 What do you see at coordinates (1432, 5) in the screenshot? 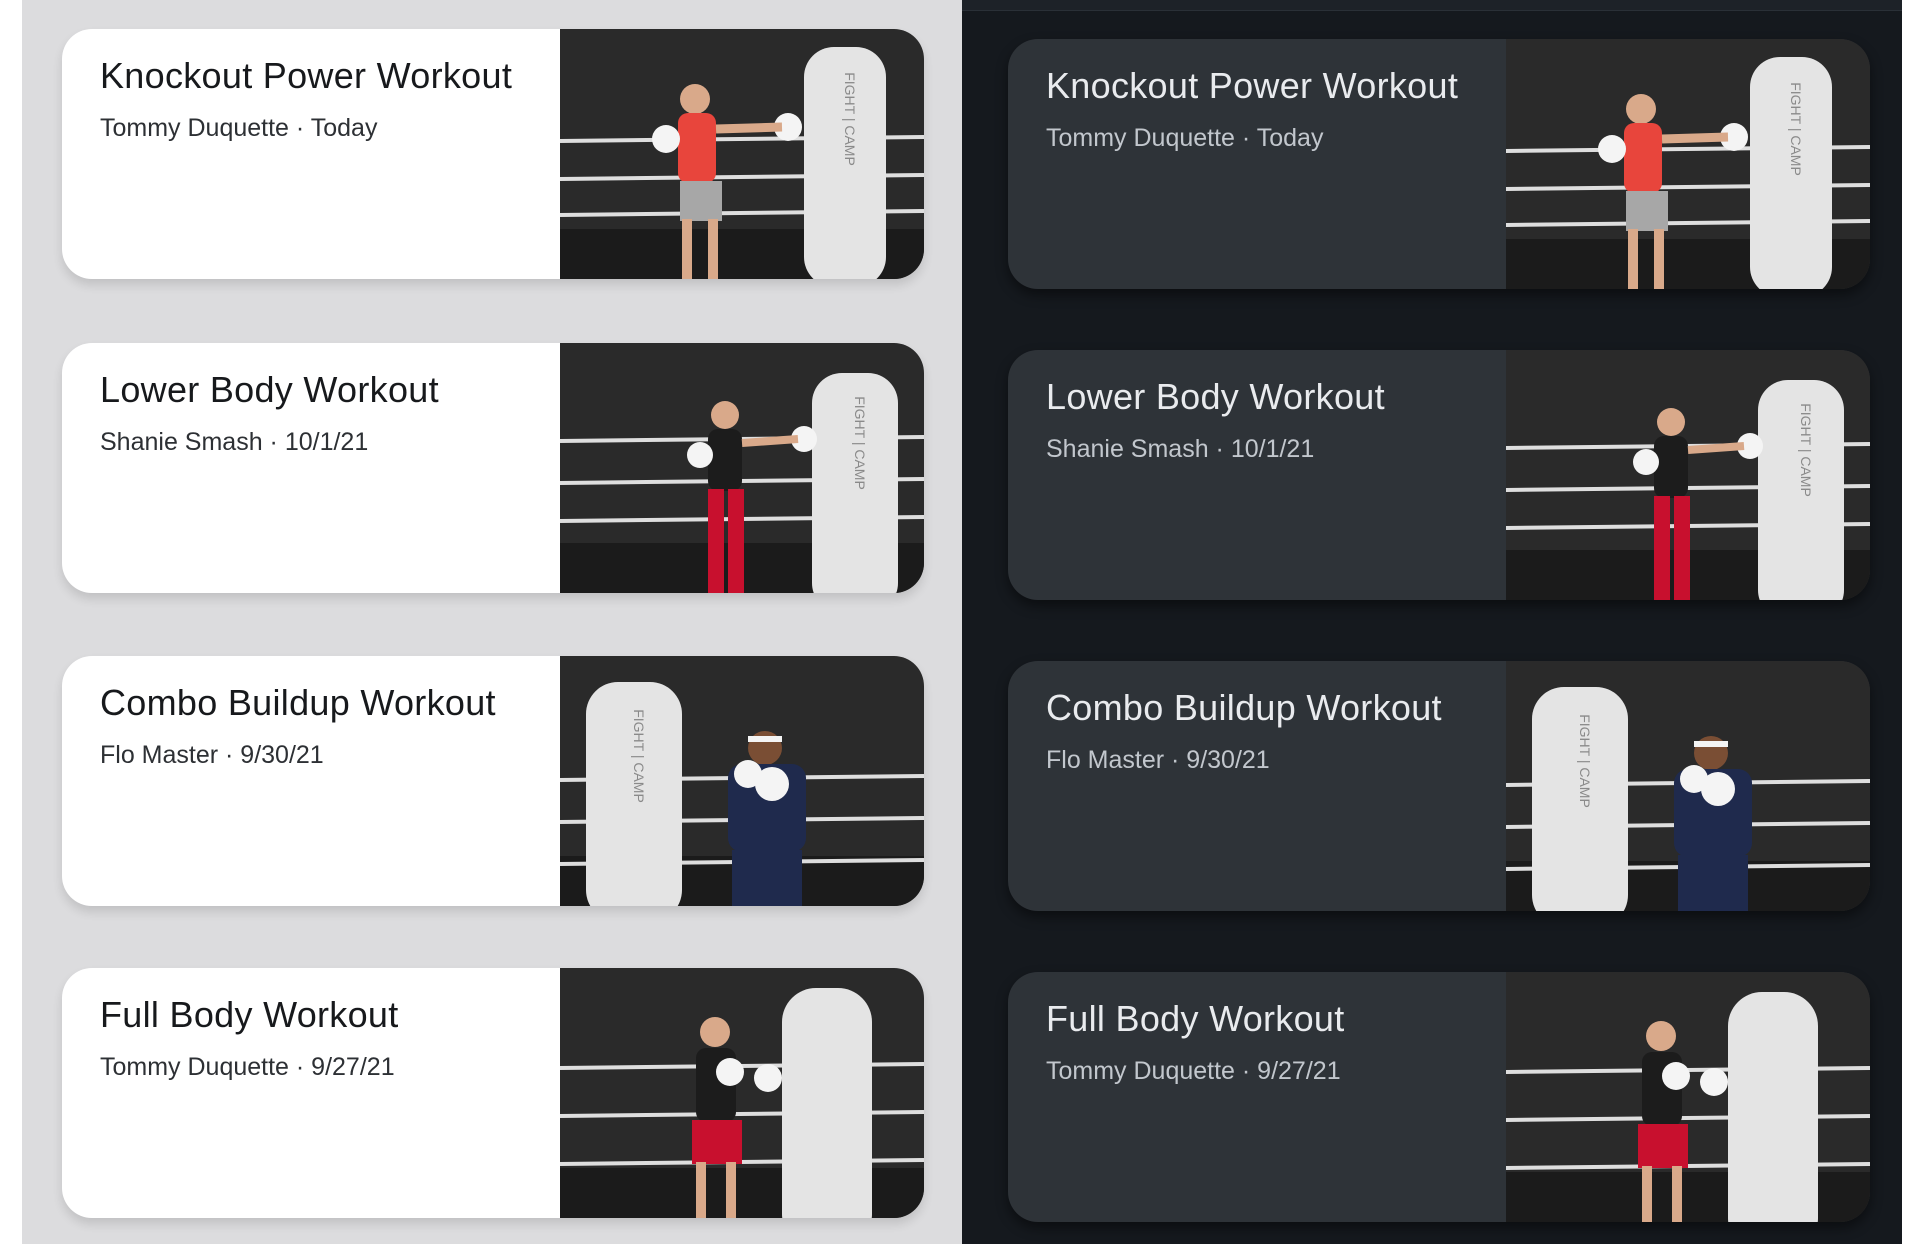
I see `top-divider` at bounding box center [1432, 5].